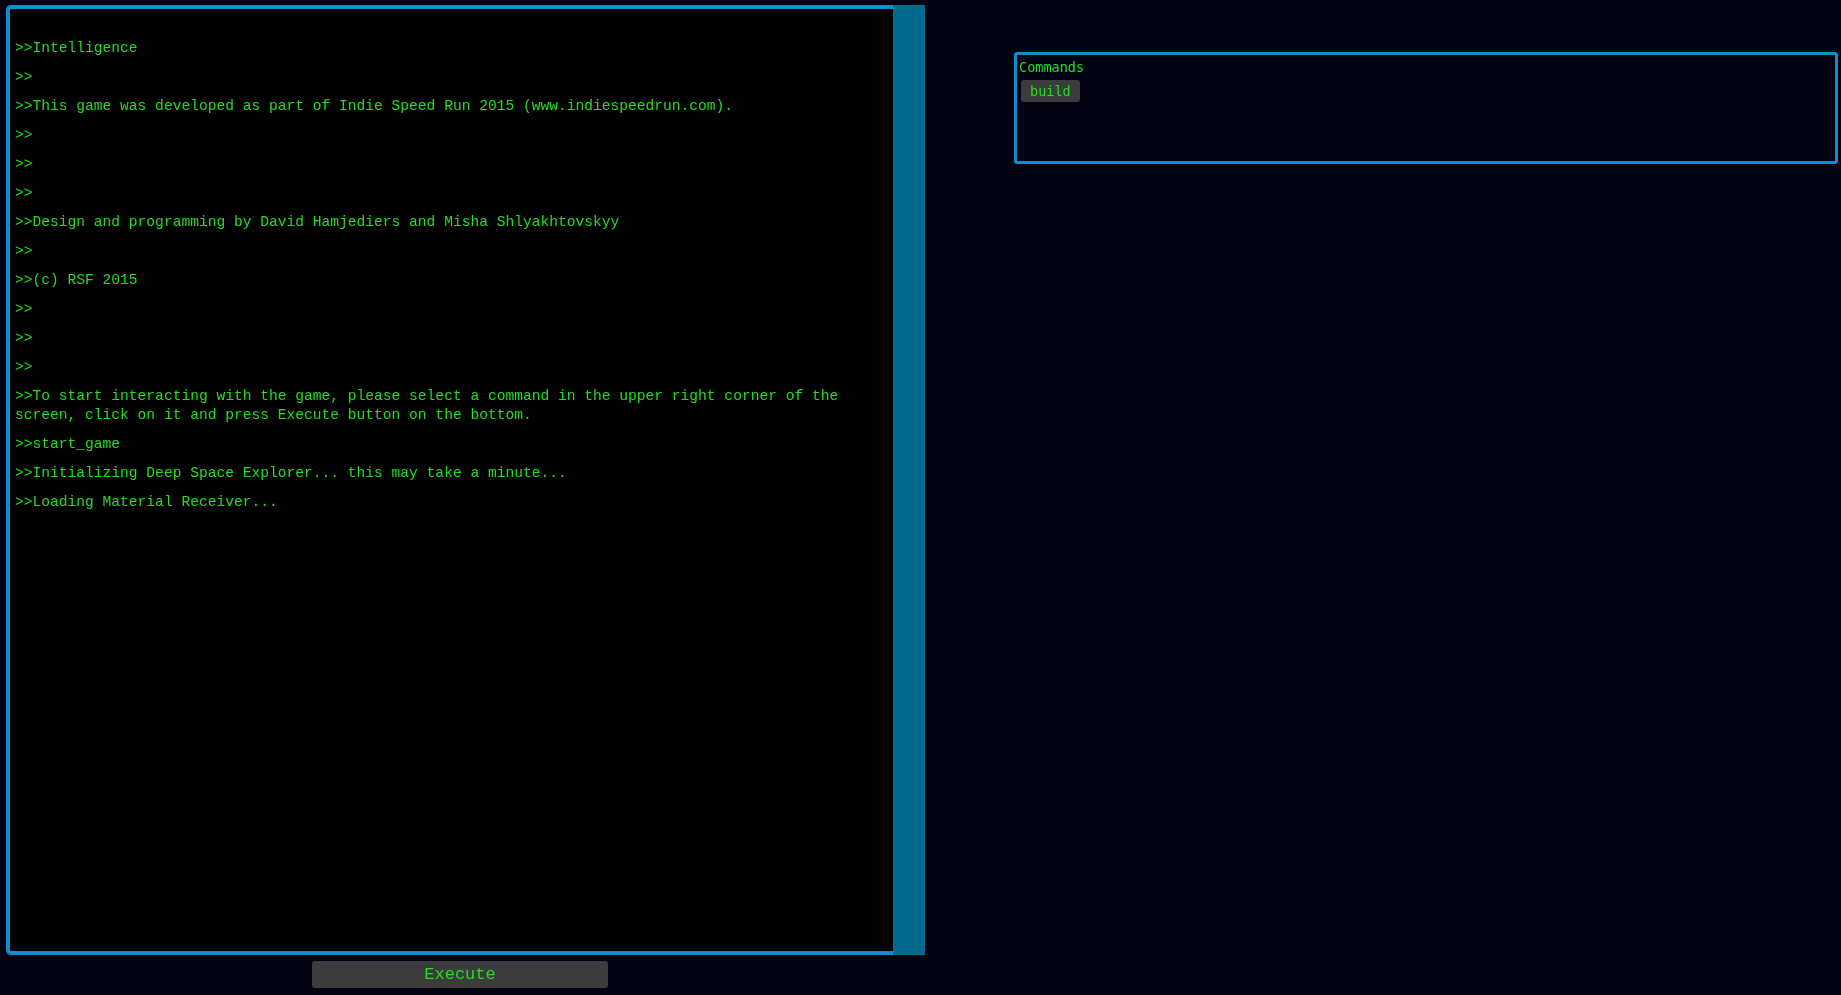 The width and height of the screenshot is (1841, 995). I want to click on console-line: >>Intelligence, so click(77, 48).